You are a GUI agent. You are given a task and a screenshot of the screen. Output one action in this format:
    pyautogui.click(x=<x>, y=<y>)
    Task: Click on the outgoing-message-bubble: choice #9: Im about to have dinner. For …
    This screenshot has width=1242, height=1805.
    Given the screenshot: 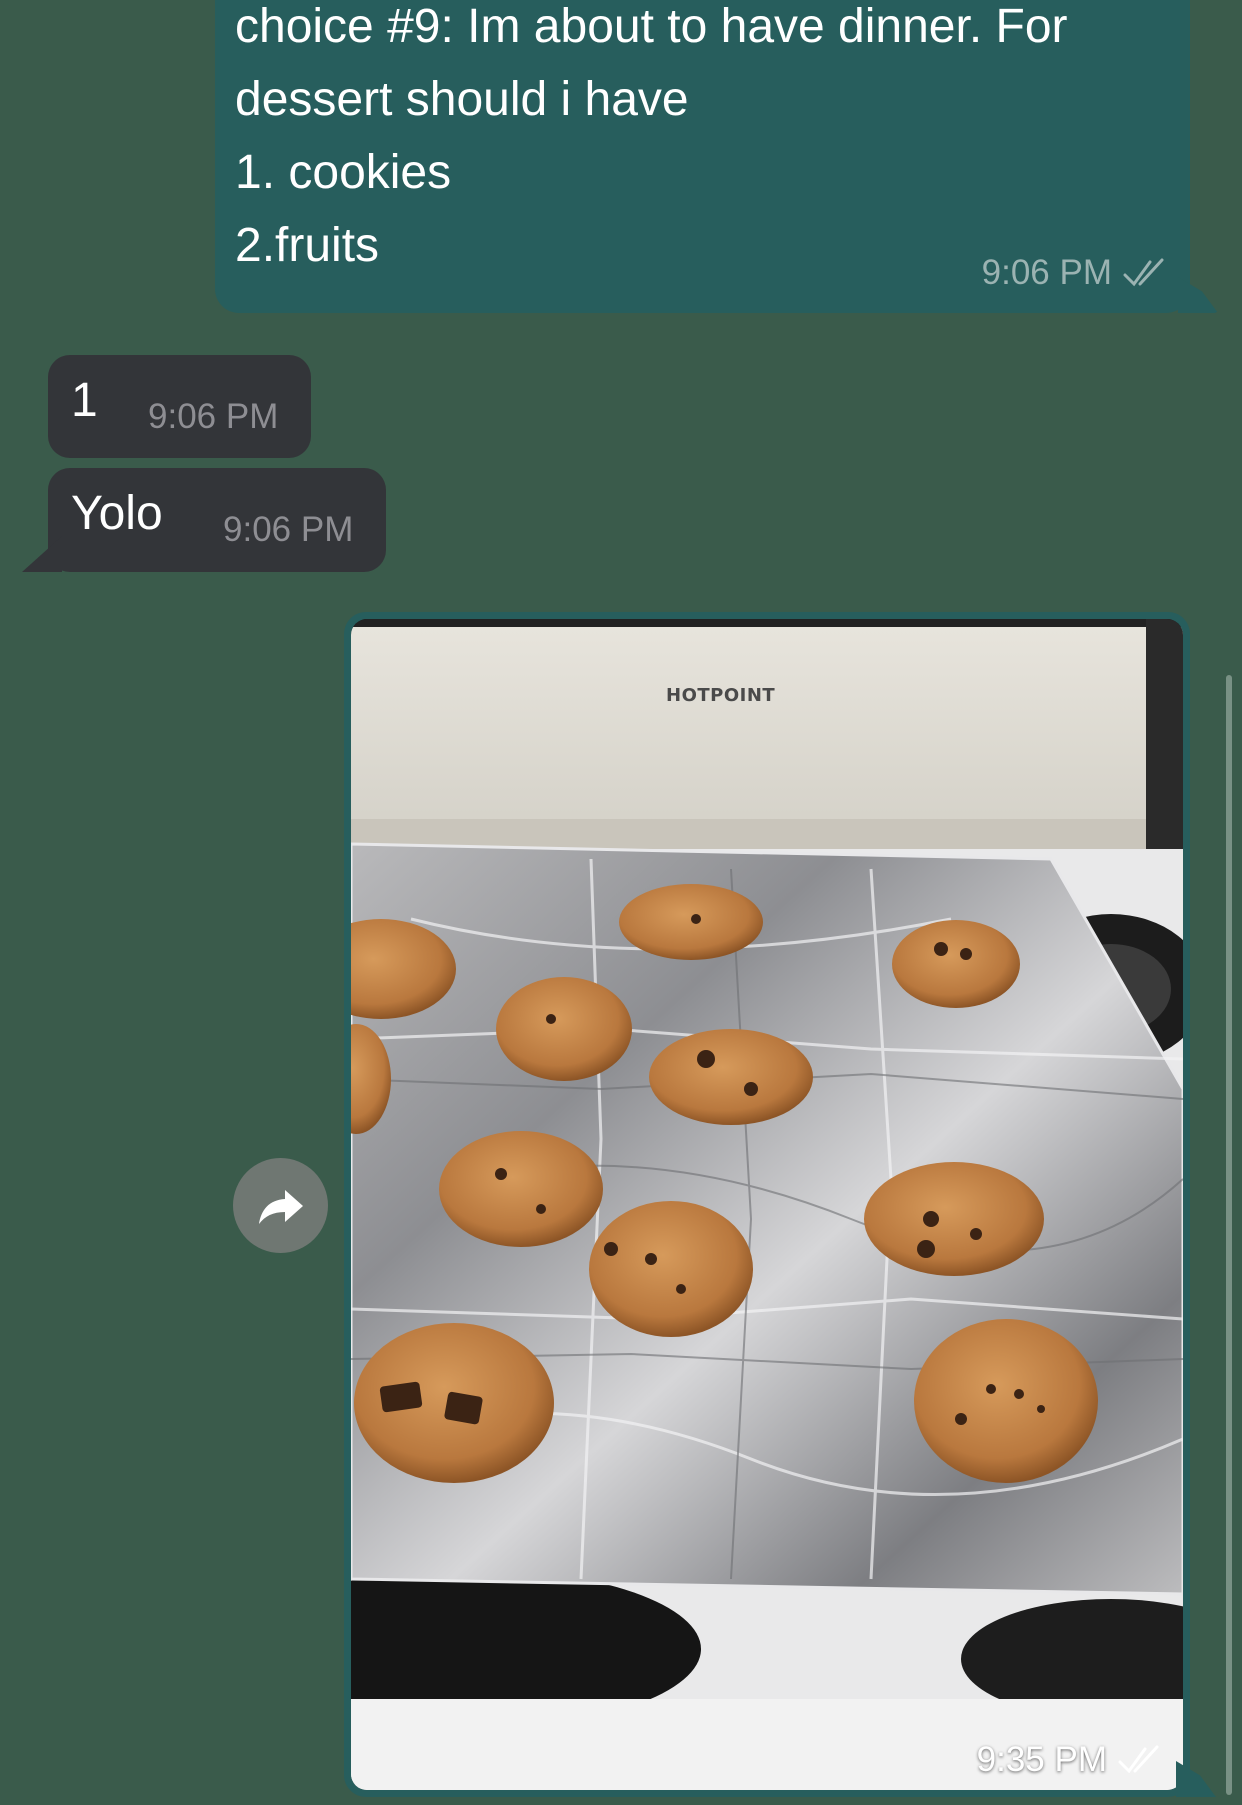 What is the action you would take?
    pyautogui.click(x=716, y=156)
    